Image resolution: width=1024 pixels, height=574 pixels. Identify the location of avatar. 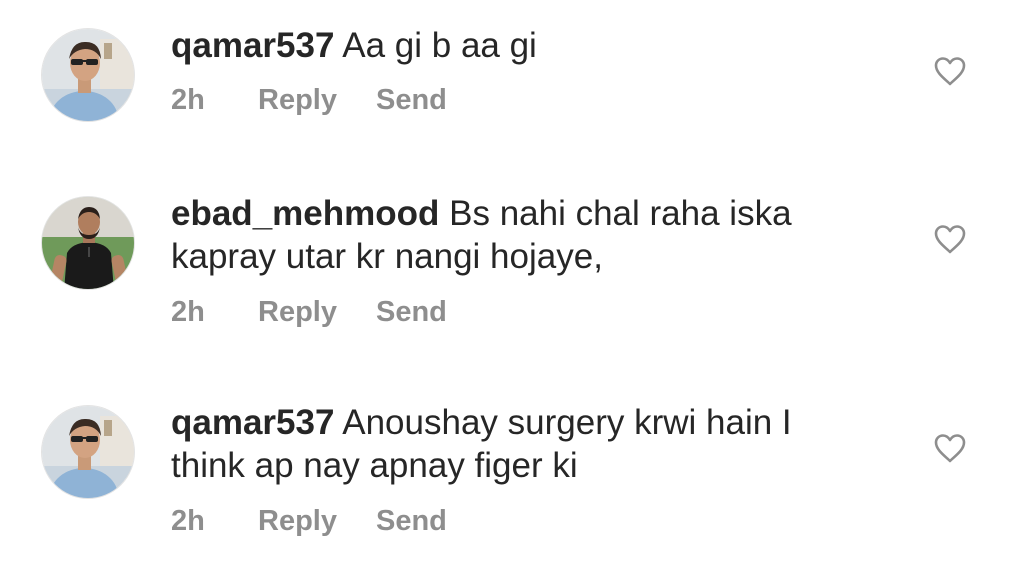
(88, 452).